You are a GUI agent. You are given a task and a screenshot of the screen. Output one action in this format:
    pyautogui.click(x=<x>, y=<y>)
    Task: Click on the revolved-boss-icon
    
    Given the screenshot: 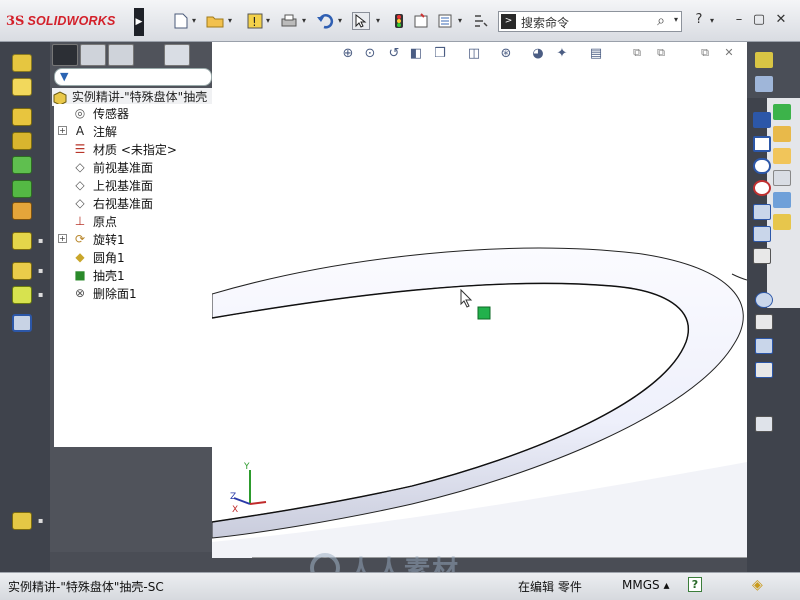 What is the action you would take?
    pyautogui.click(x=22, y=87)
    